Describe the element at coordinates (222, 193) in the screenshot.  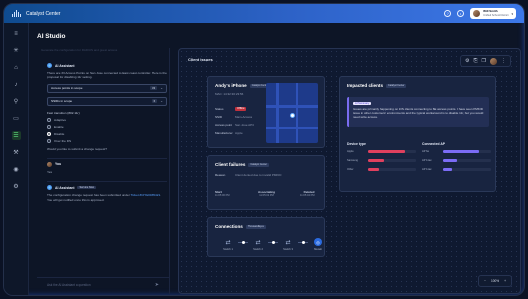
I see `start-metric: Start 11:05:00 PM` at that location.